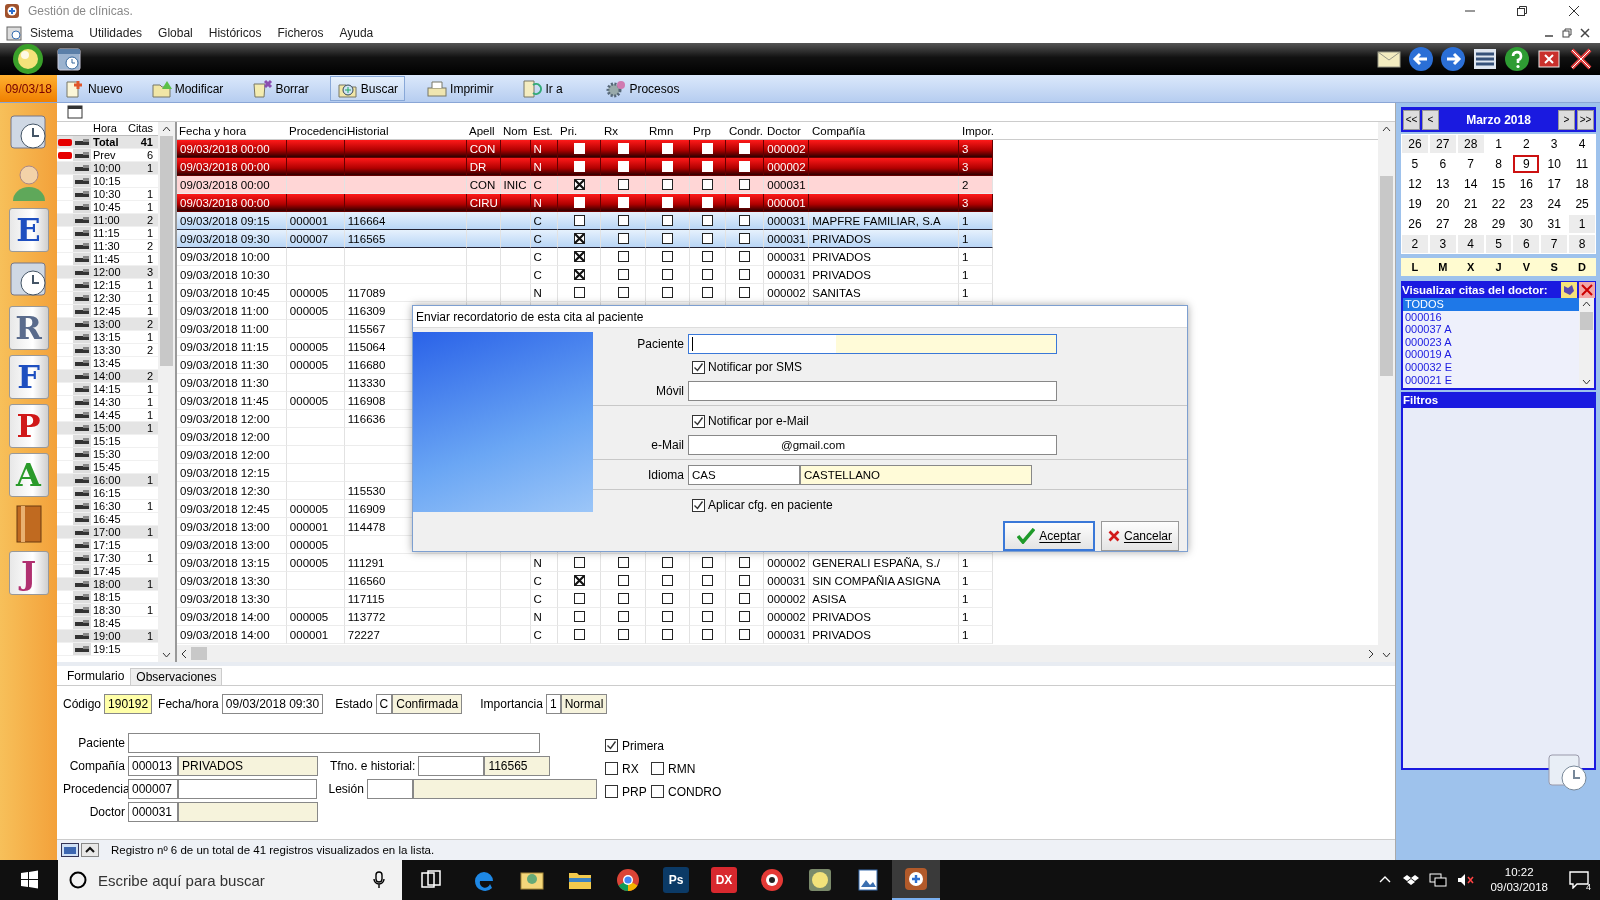 This screenshot has width=1600, height=900. Describe the element at coordinates (230, 880) in the screenshot. I see `search-field: Escribe aquí para buscar` at that location.